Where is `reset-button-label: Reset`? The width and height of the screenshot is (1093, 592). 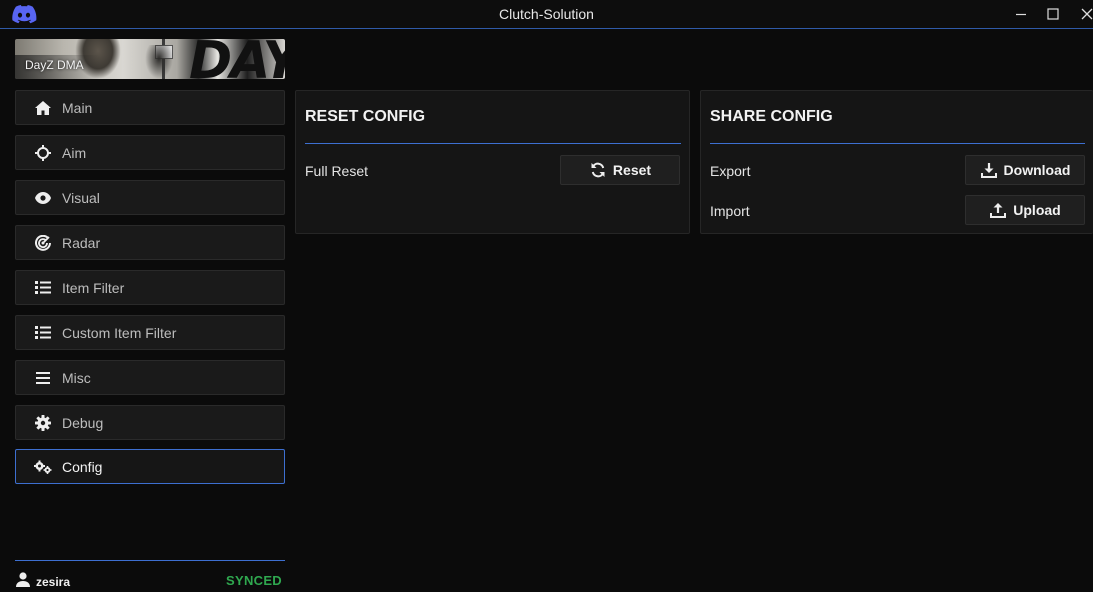 reset-button-label: Reset is located at coordinates (632, 170).